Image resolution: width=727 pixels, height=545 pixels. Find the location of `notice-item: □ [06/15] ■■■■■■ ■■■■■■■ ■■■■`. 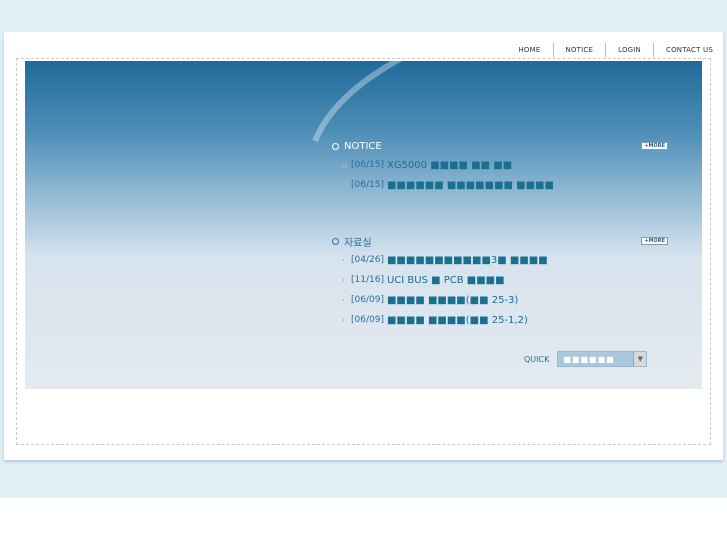

notice-item: □ [06/15] ■■■■■■ ■■■■■■■ ■■■■ is located at coordinates (500, 185).